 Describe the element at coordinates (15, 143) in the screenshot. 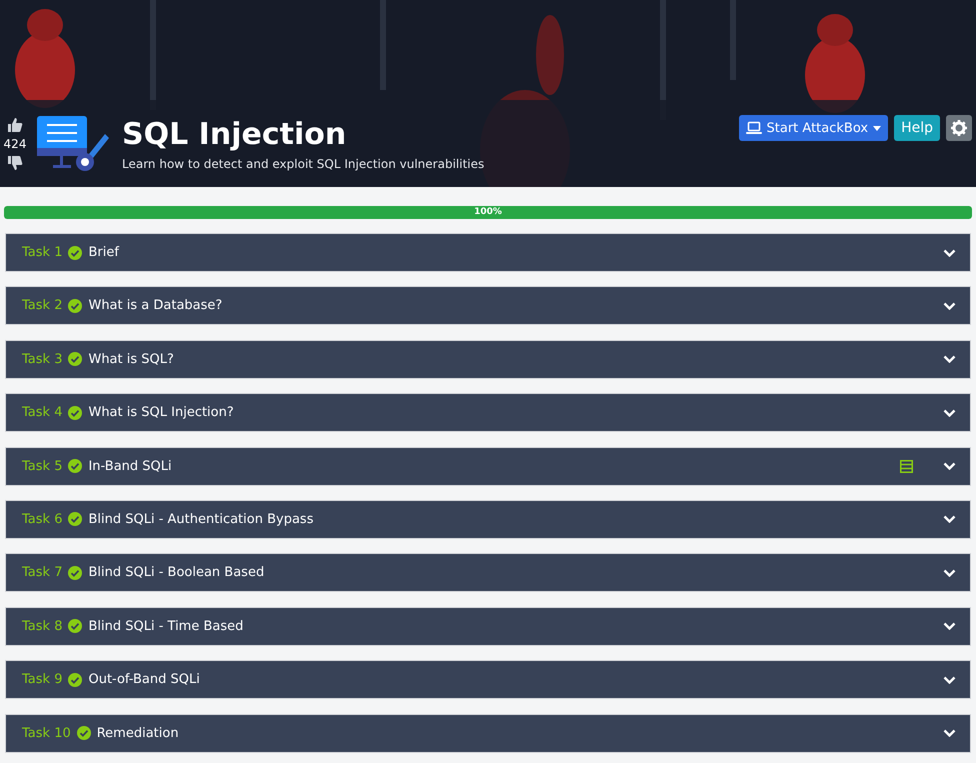

I see `vote-count: 424` at that location.